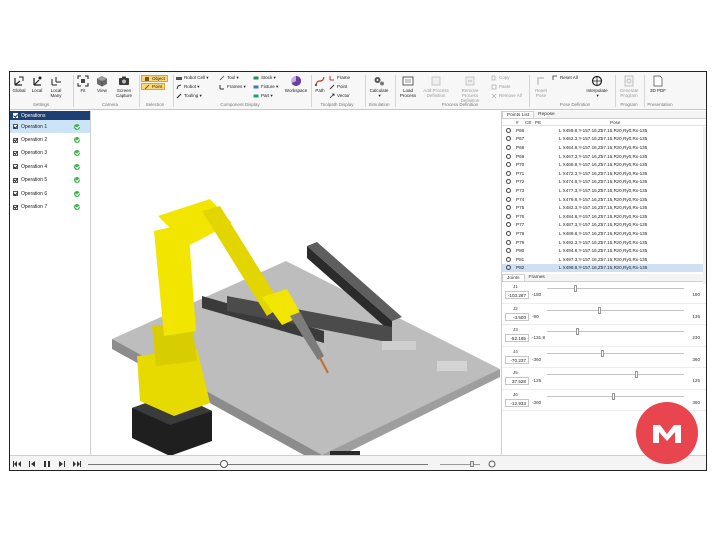  Describe the element at coordinates (629, 86) in the screenshot. I see `generate-program-button: Generate Program` at that location.